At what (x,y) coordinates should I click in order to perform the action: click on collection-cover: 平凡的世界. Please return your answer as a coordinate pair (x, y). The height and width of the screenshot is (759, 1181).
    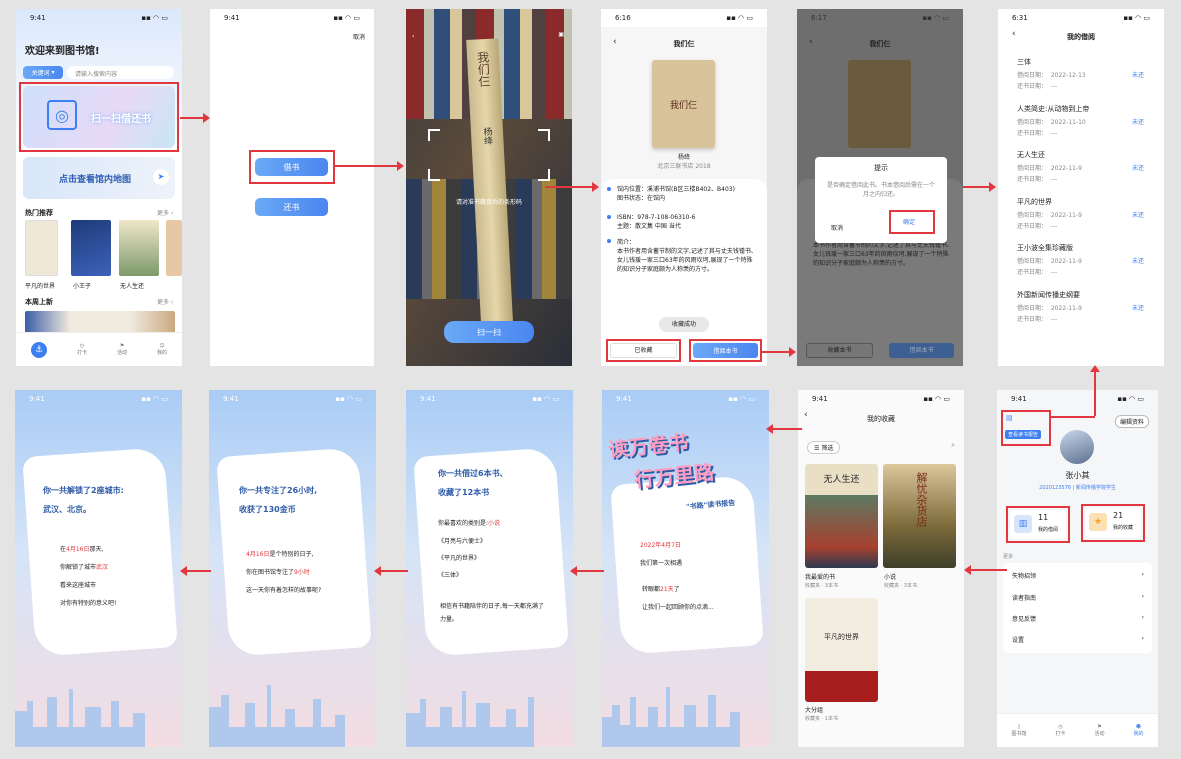
    Looking at the image, I should click on (841, 650).